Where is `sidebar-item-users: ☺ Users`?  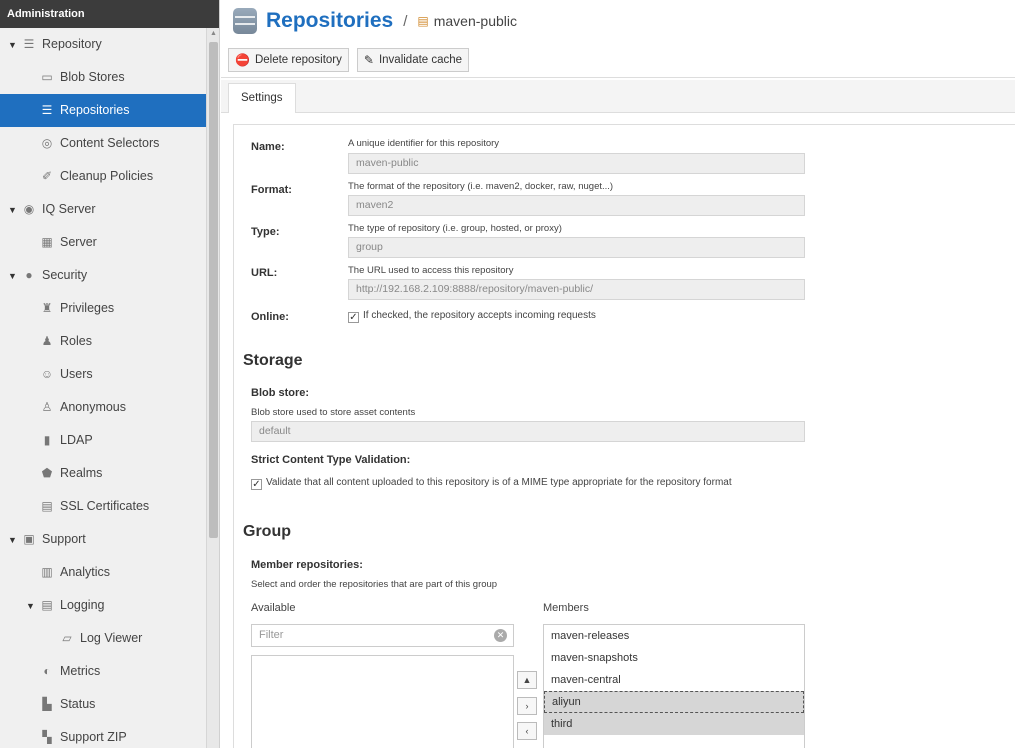 sidebar-item-users: ☺ Users is located at coordinates (103, 374).